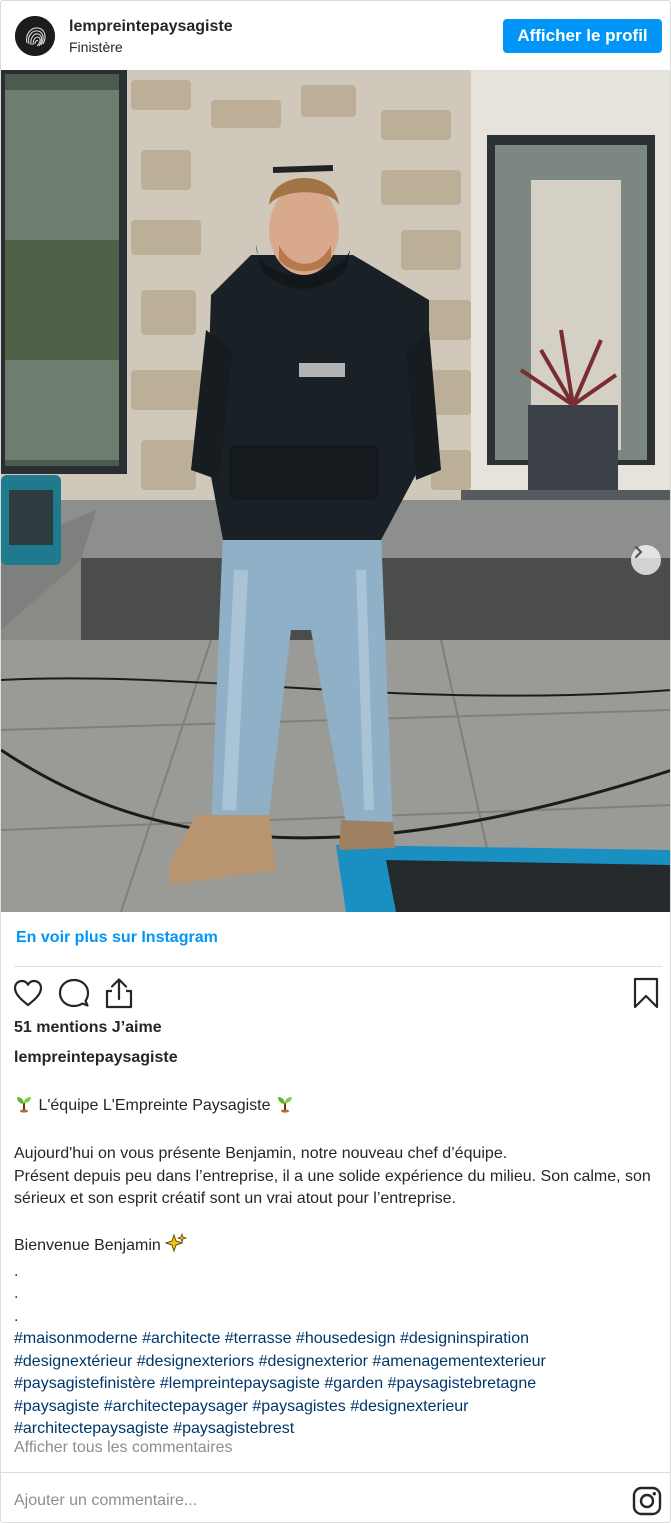  Describe the element at coordinates (88, 1028) in the screenshot. I see `likes-count: 51 mentions J’aime` at that location.